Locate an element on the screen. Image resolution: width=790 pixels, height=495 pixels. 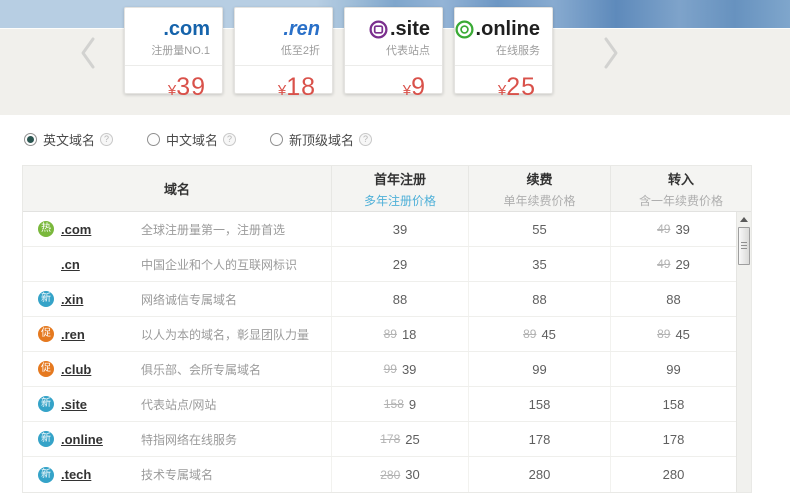
tld-name: .site is located at coordinates (409, 29).